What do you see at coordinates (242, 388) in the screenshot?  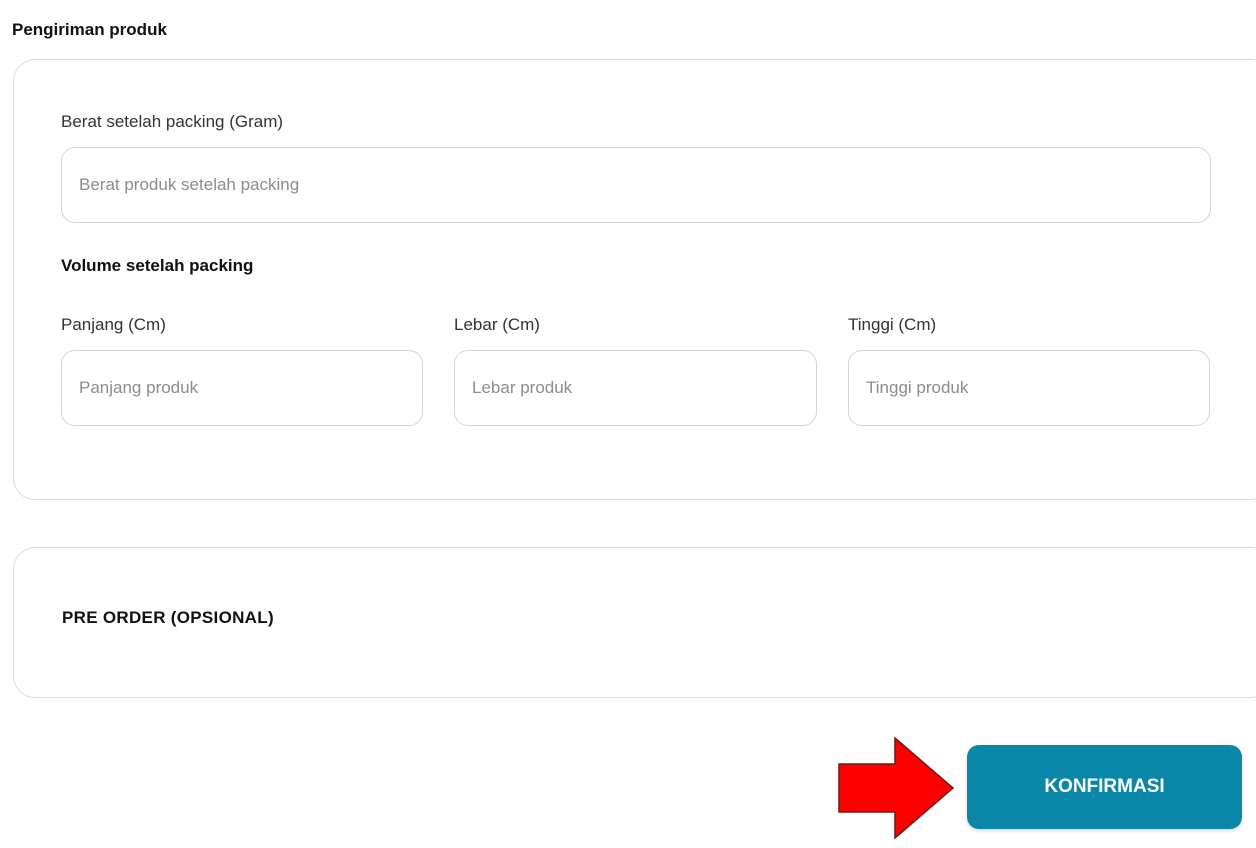 I see `length-input` at bounding box center [242, 388].